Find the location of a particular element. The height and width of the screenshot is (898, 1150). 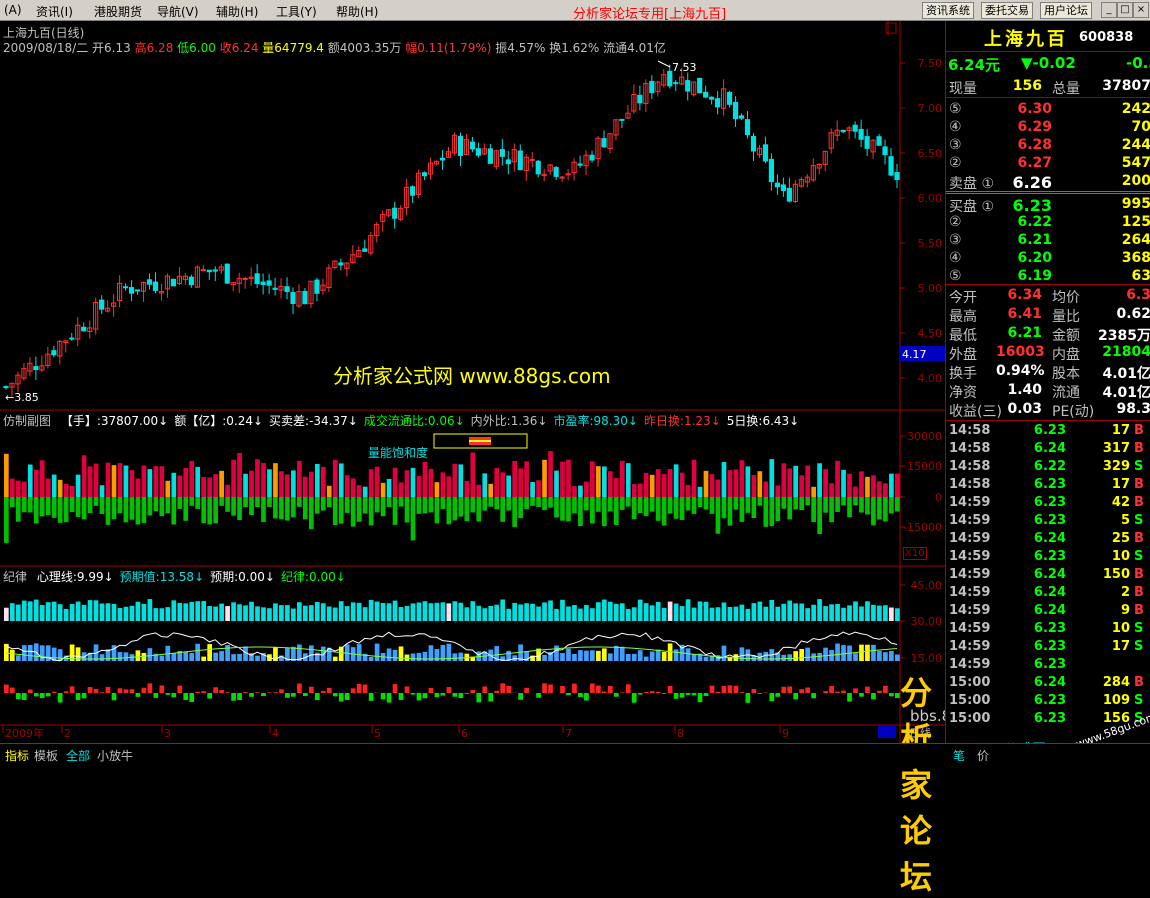

sub2-field: 心理线:9.99↓ is located at coordinates (75, 577).